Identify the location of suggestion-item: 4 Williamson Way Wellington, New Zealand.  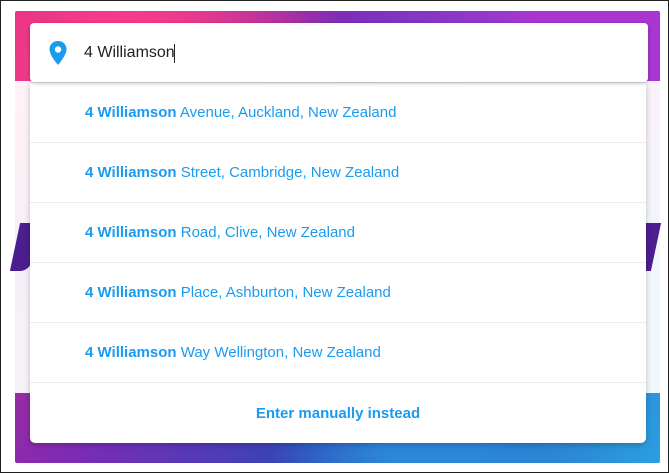
(338, 353).